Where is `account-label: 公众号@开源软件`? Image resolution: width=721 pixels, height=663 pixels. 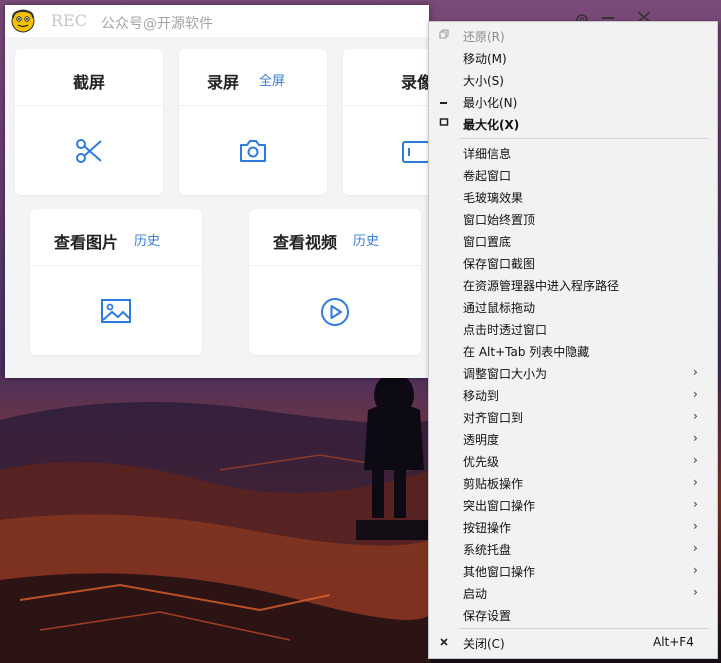
account-label: 公众号@开源软件 is located at coordinates (157, 24).